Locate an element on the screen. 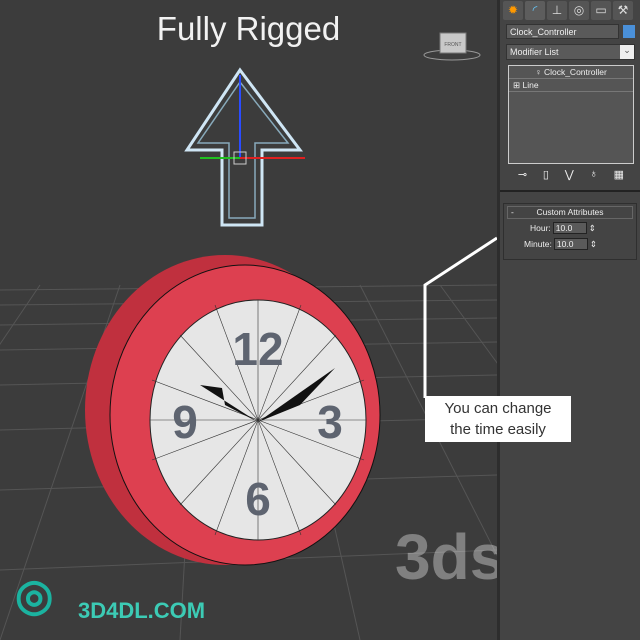 This screenshot has height=640, width=640. arrow-controller is located at coordinates (243, 147).